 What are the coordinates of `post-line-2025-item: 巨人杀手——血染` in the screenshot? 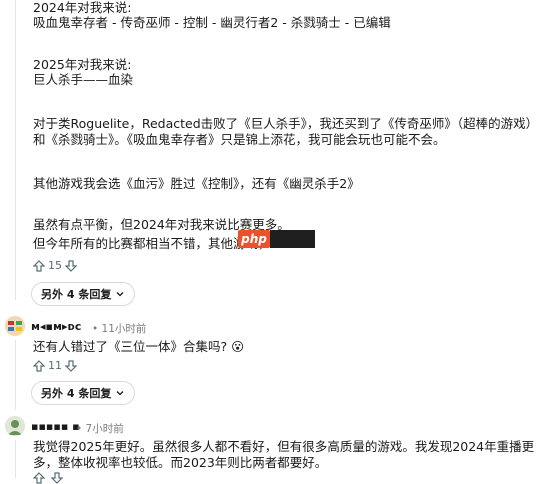 It's located at (83, 79).